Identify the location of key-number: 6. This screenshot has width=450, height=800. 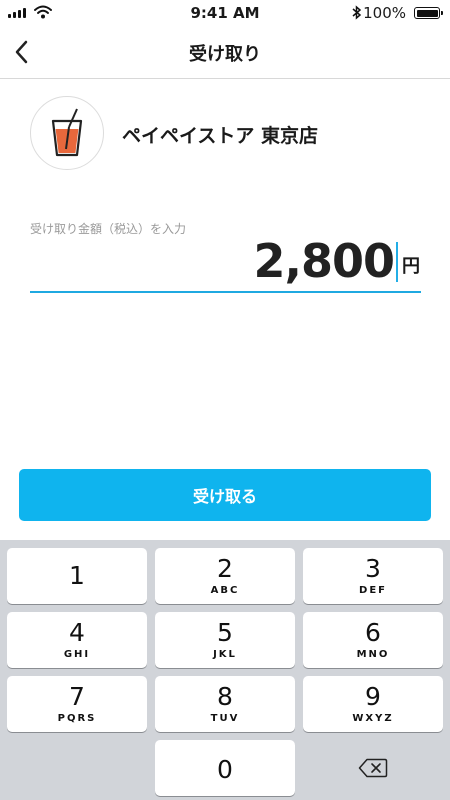
(373, 632).